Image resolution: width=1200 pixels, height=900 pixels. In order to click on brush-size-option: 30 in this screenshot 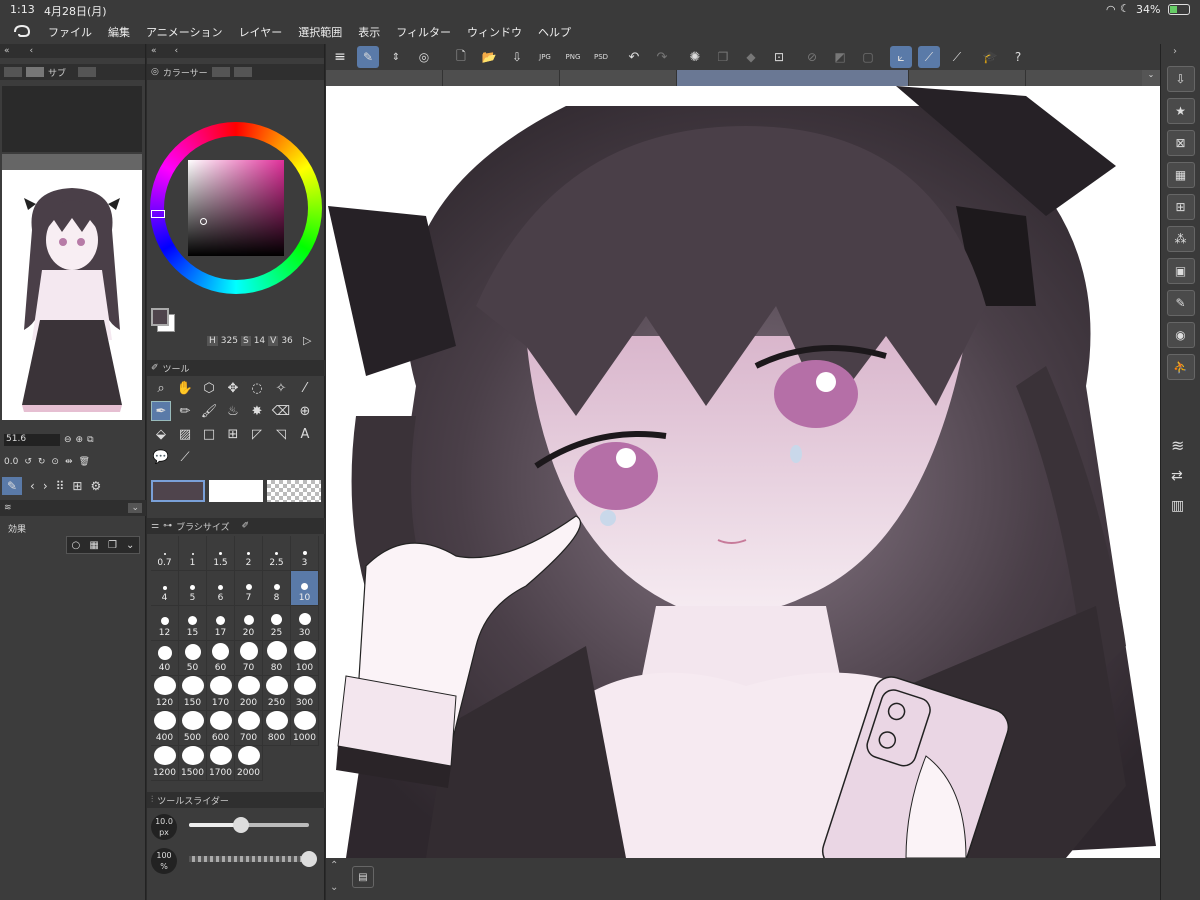, I will do `click(305, 623)`.